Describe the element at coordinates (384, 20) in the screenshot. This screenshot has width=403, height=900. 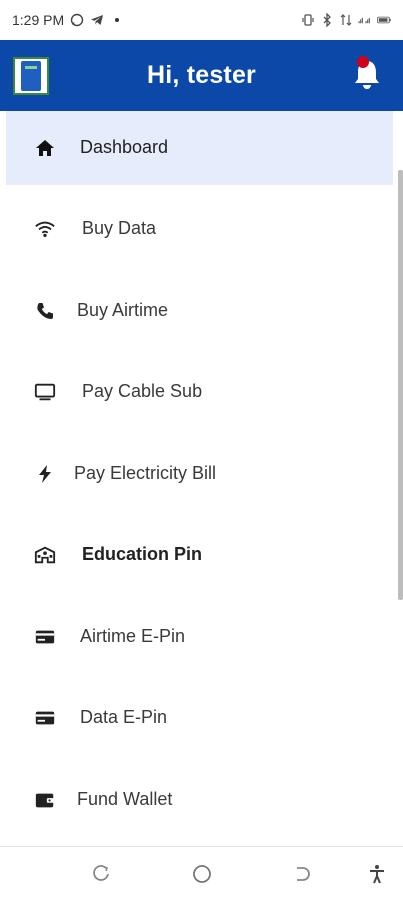
I see `battery-icon` at that location.